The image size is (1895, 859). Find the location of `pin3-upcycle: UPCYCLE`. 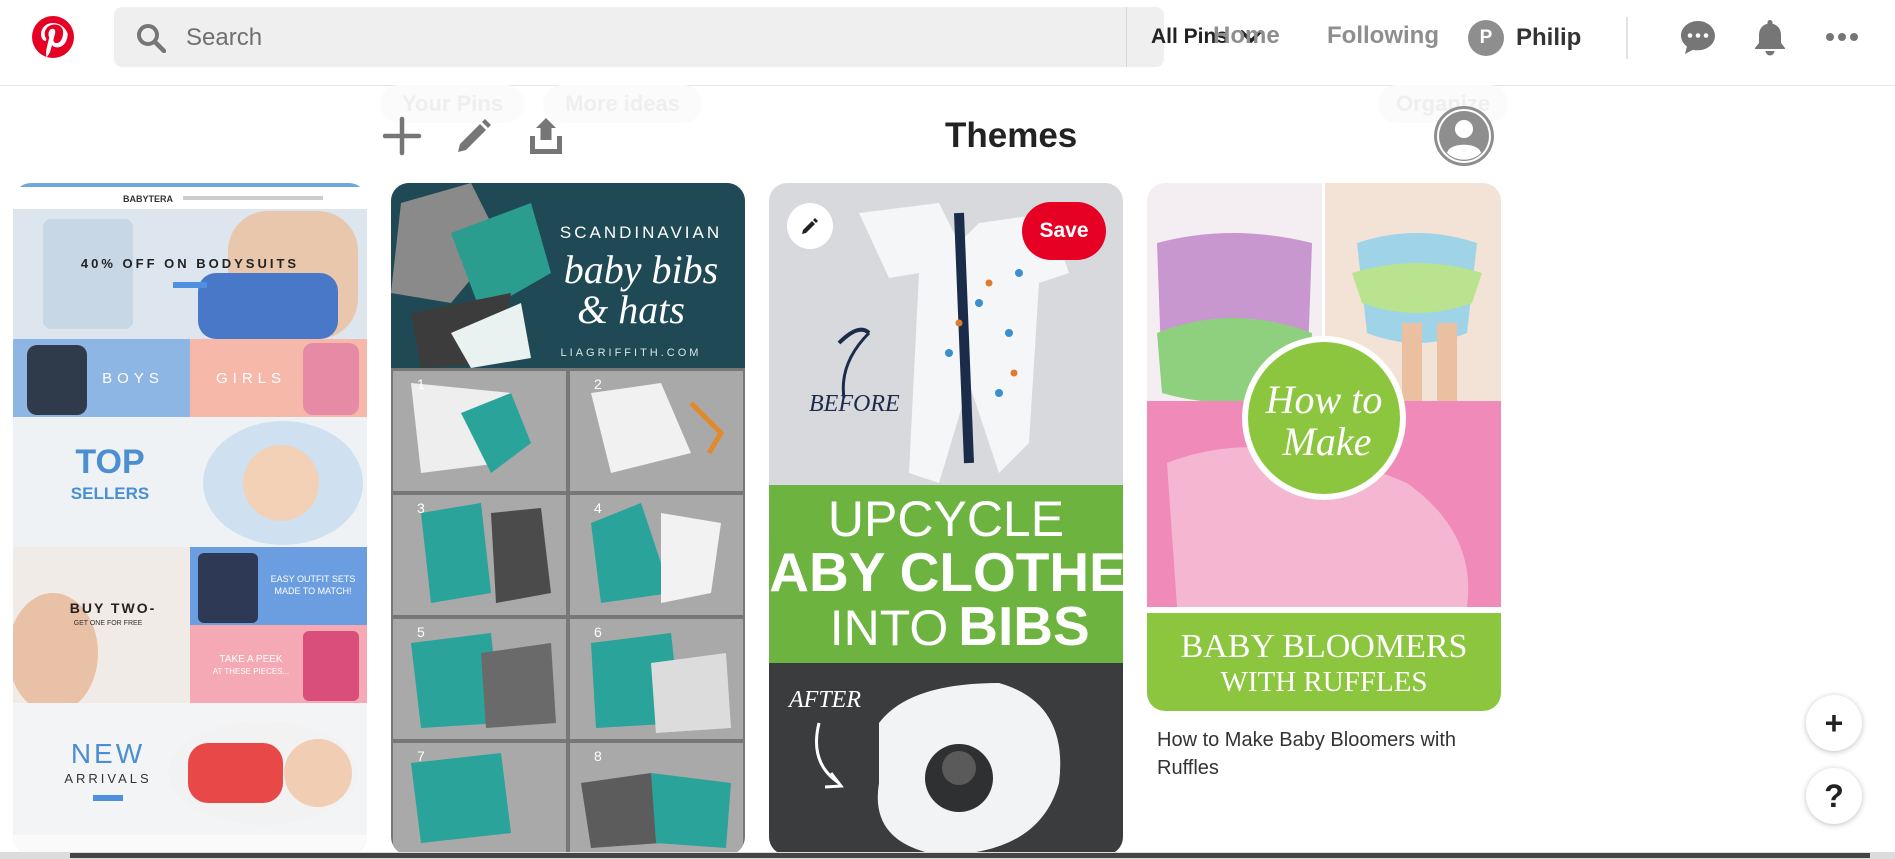

pin3-upcycle: UPCYCLE is located at coordinates (946, 519).